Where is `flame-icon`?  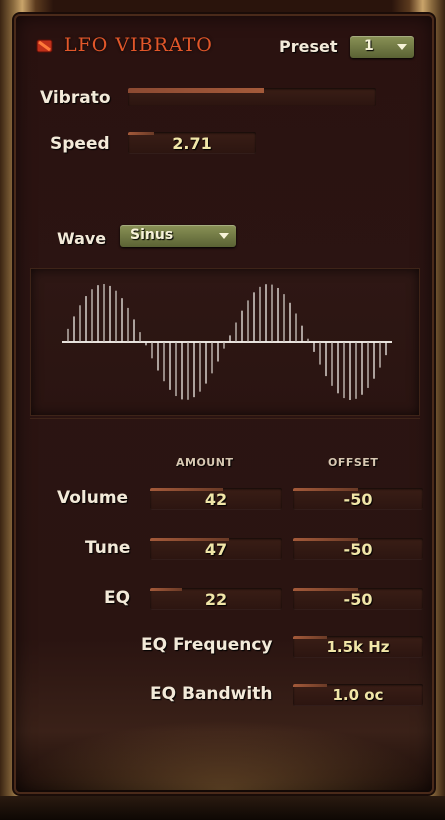
flame-icon is located at coordinates (44, 46).